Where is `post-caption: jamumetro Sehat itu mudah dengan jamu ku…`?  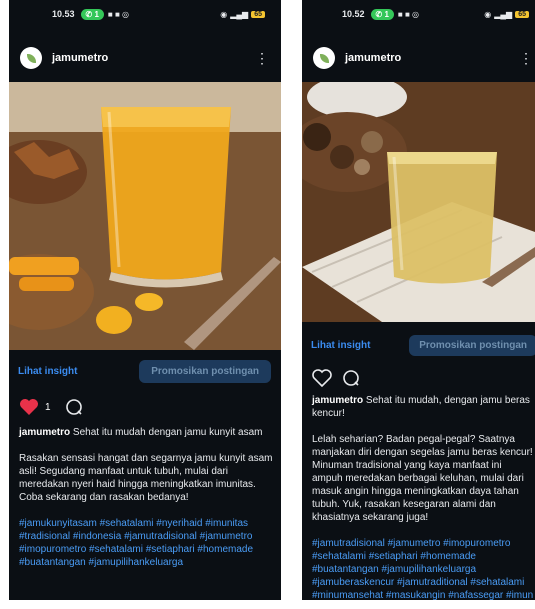
post-caption: jamumetro Sehat itu mudah dengan jamu ku… is located at coordinates (146, 504).